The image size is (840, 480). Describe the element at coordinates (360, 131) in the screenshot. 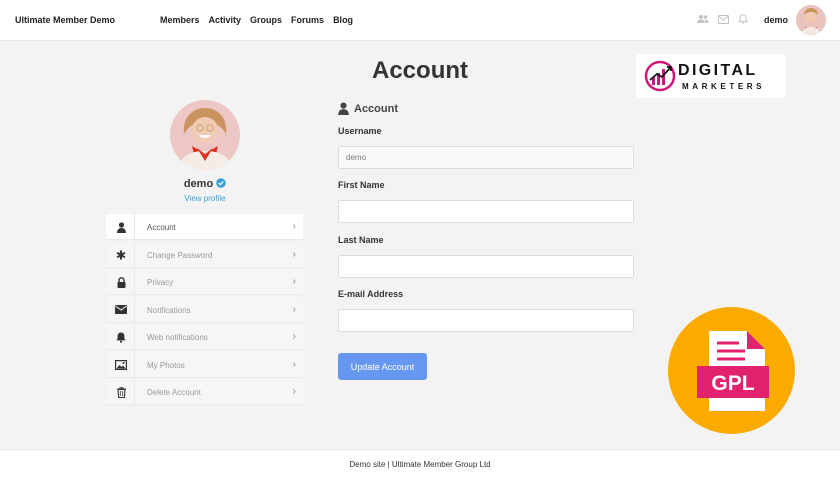

I see `username-label: Username` at that location.